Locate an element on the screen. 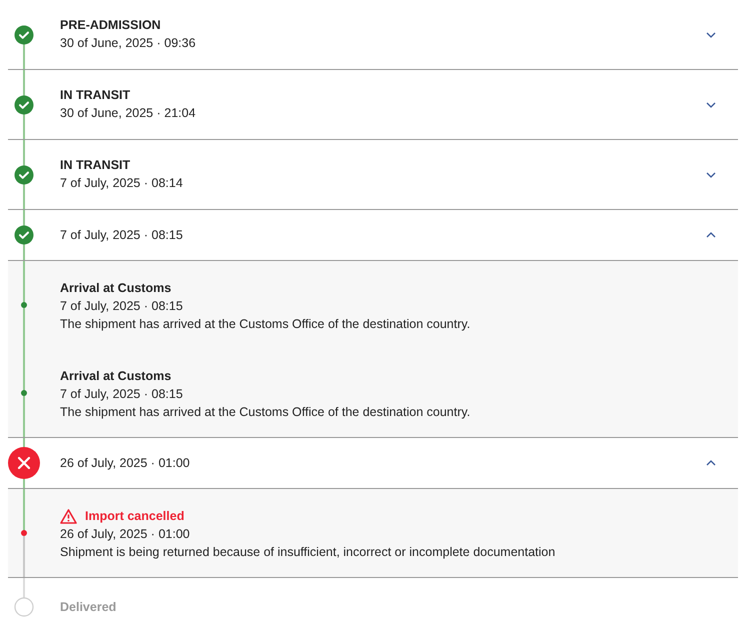 The width and height of the screenshot is (755, 632). step-date: 7 of July, 2025 · 08:14 is located at coordinates (122, 183).